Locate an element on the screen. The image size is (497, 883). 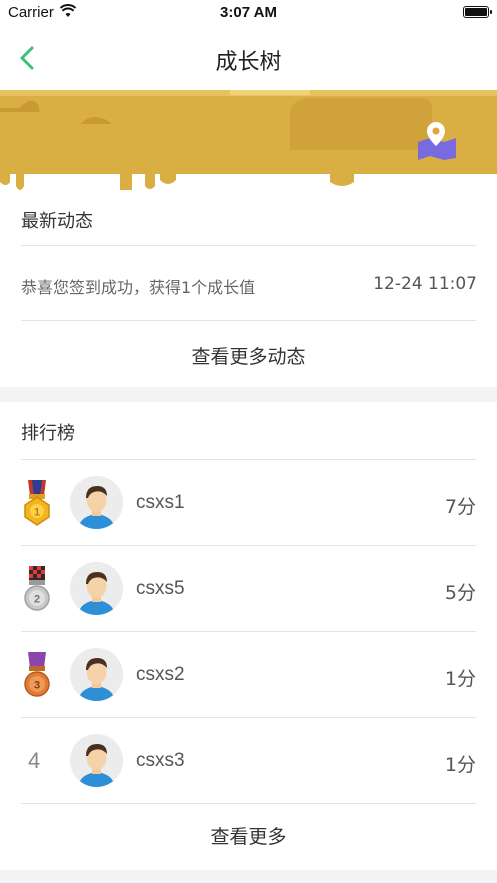
user-name: csxs5 is located at coordinates (160, 588).